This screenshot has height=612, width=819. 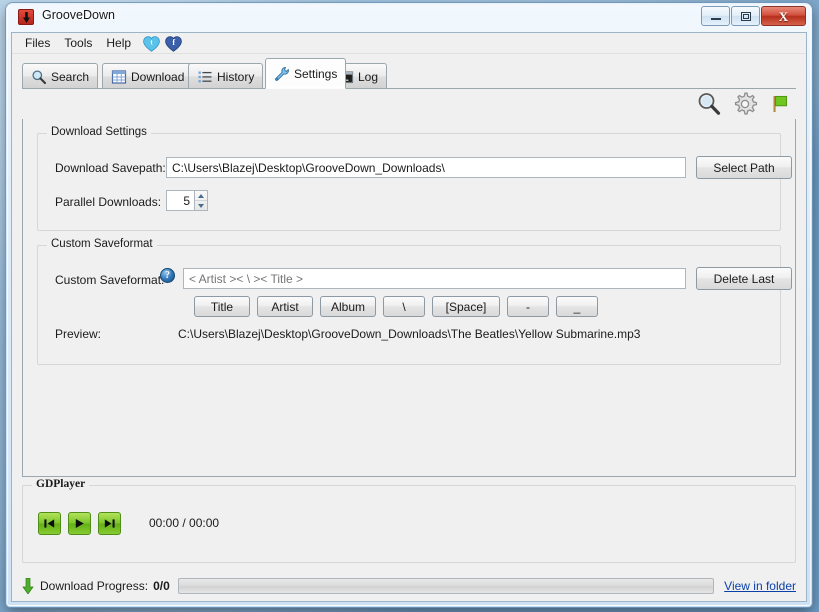 I want to click on toolbar-right, so click(x=745, y=104).